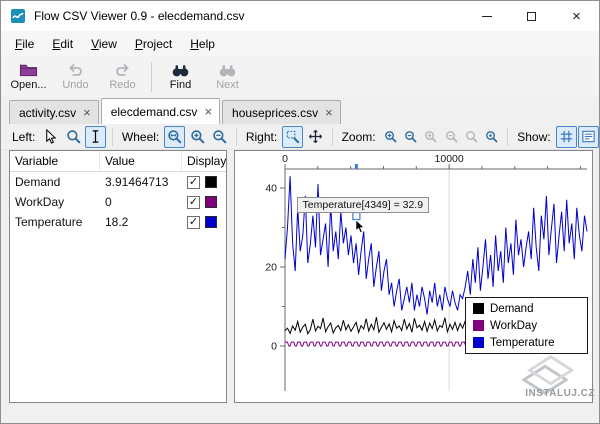 This screenshot has height=424, width=600. I want to click on zoom-in-x-button, so click(430, 137).